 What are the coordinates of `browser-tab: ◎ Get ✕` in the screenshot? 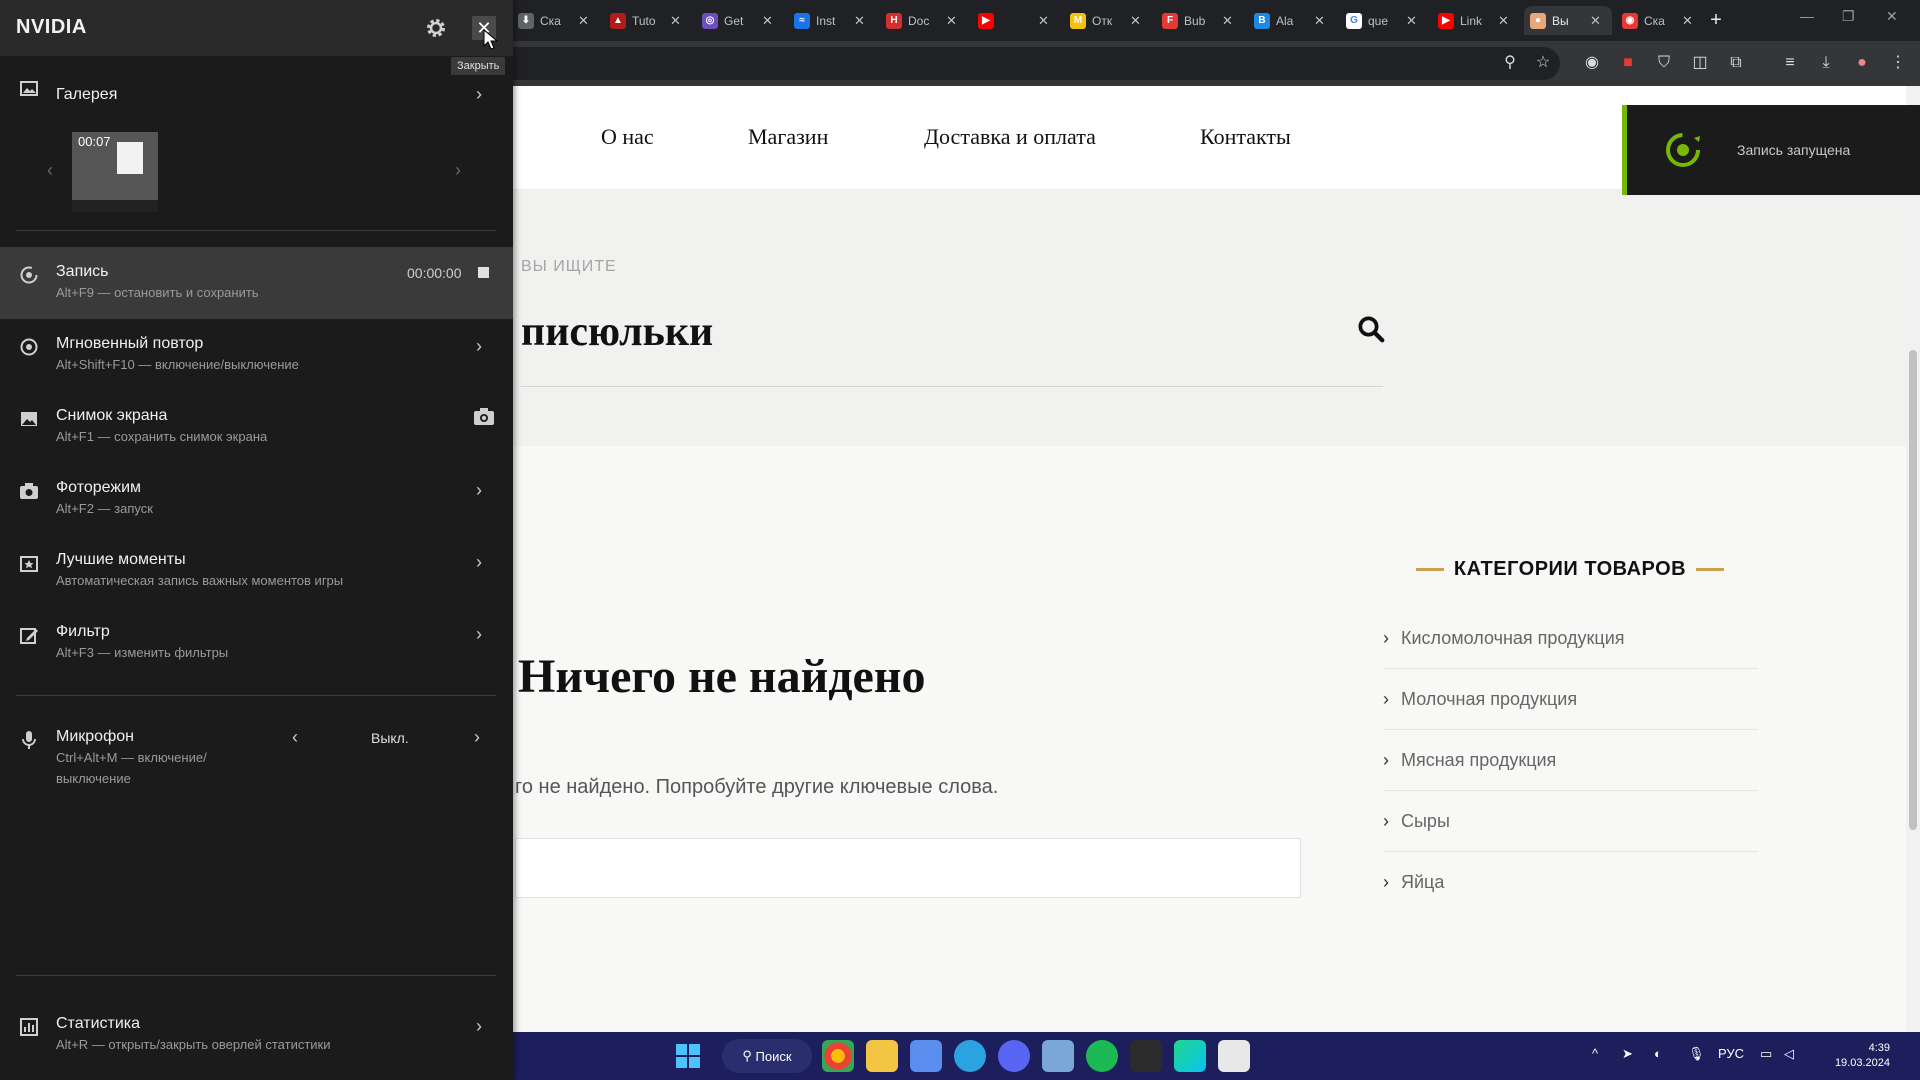 It's located at (740, 20).